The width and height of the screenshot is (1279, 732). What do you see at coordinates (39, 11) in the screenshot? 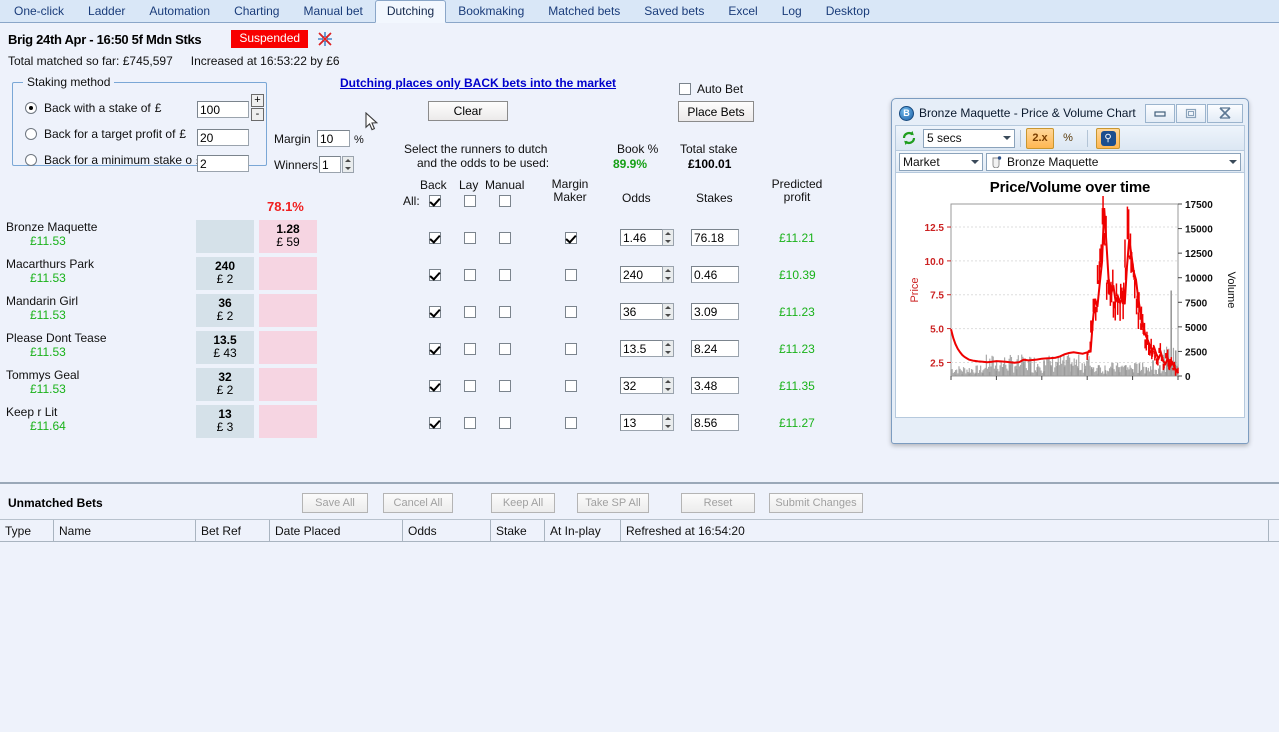
I see `tab-one-click: One-click` at bounding box center [39, 11].